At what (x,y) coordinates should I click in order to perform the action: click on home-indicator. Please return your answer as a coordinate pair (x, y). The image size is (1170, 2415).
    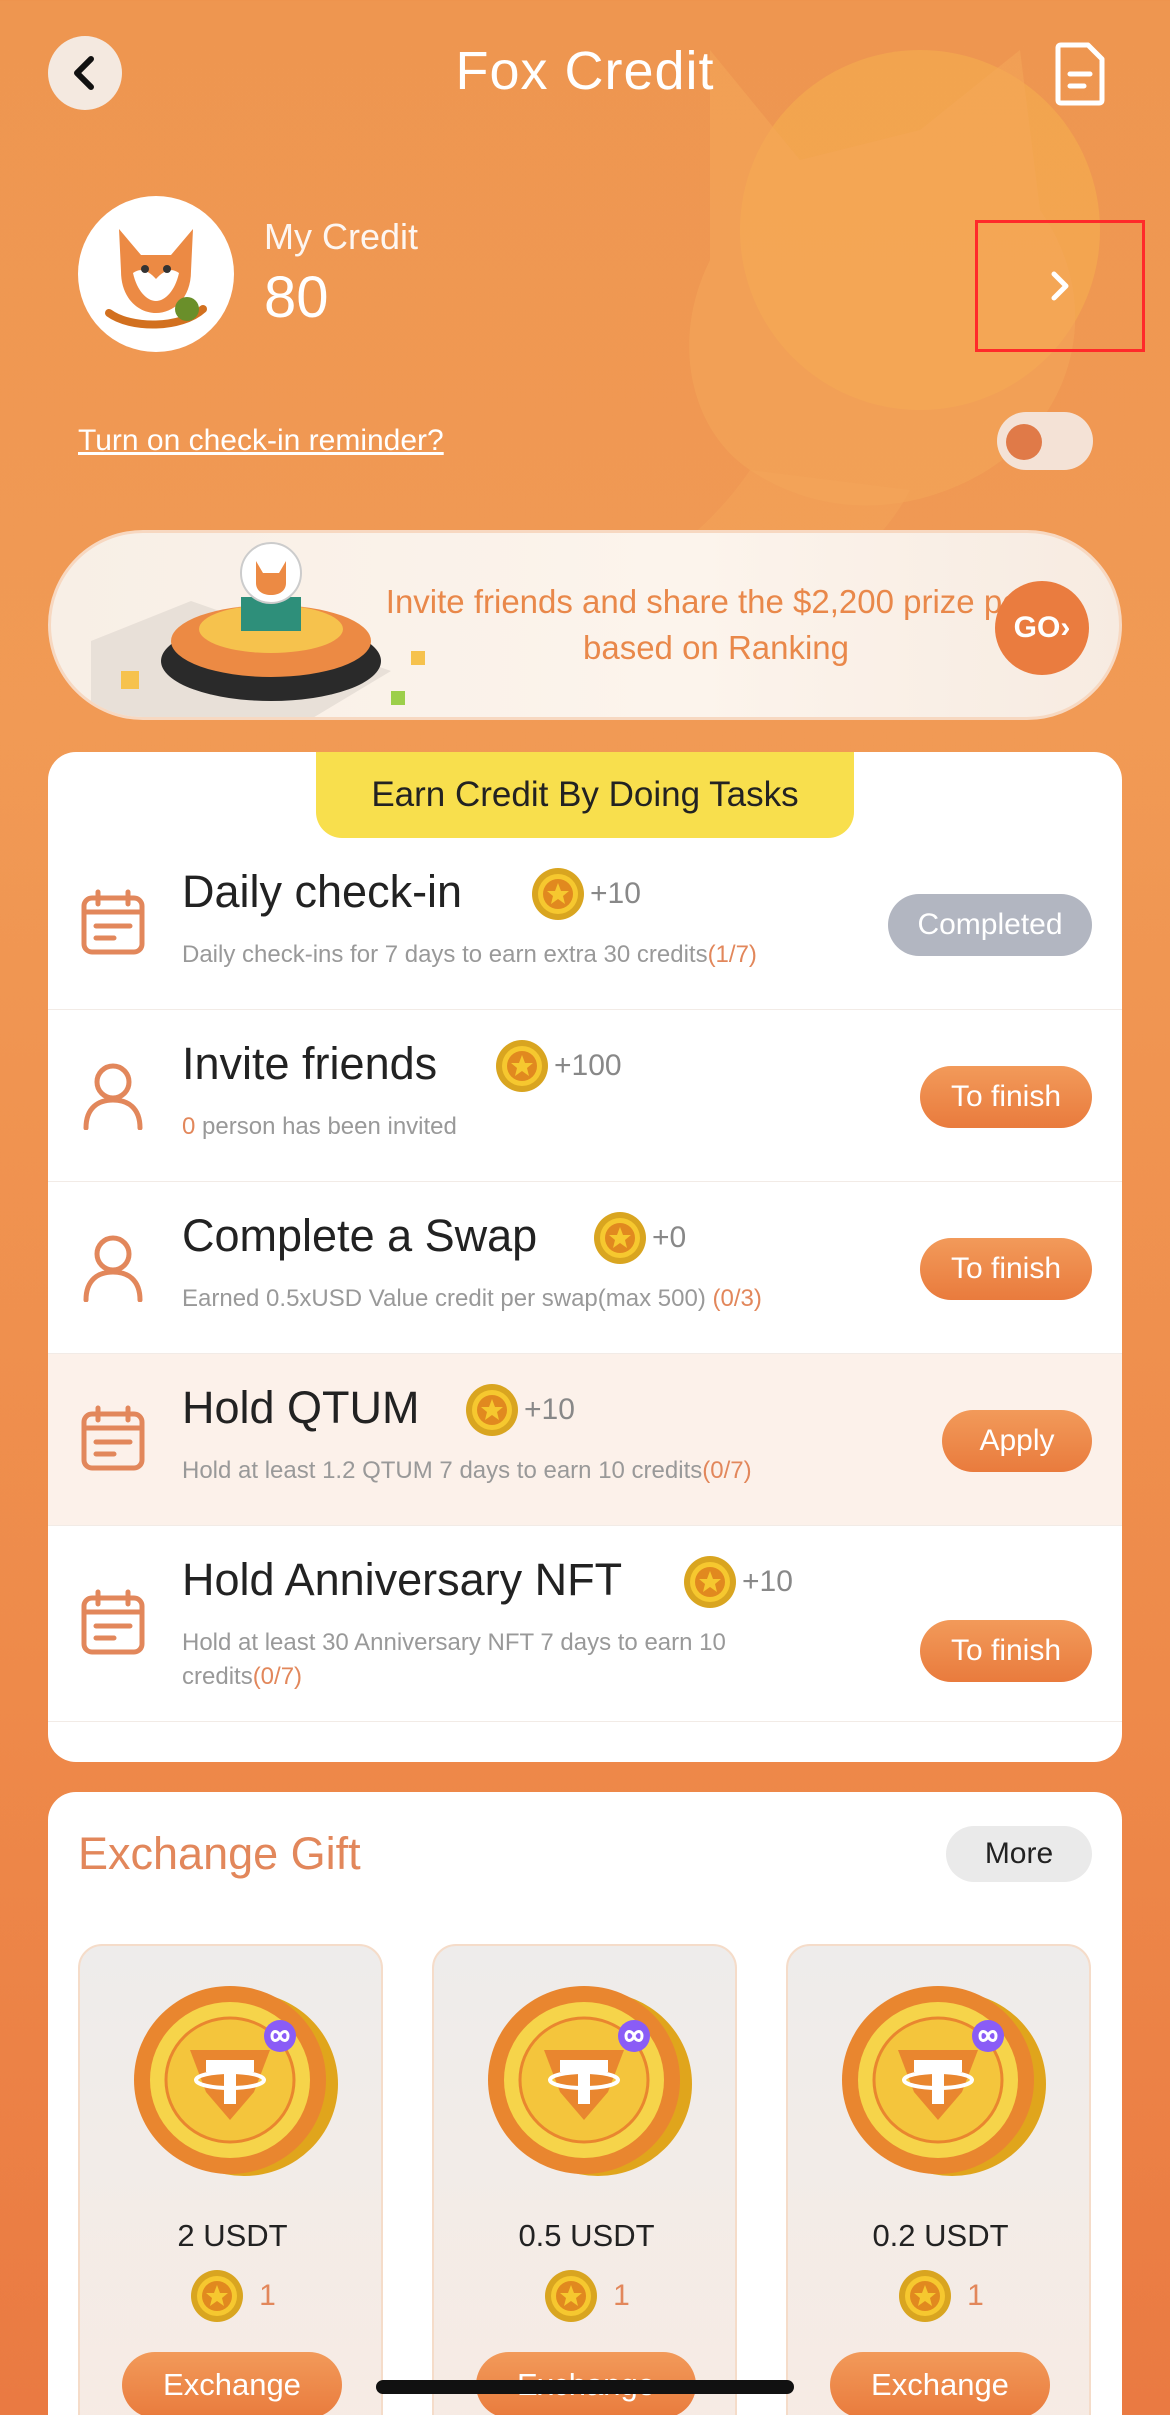
    Looking at the image, I should click on (585, 2387).